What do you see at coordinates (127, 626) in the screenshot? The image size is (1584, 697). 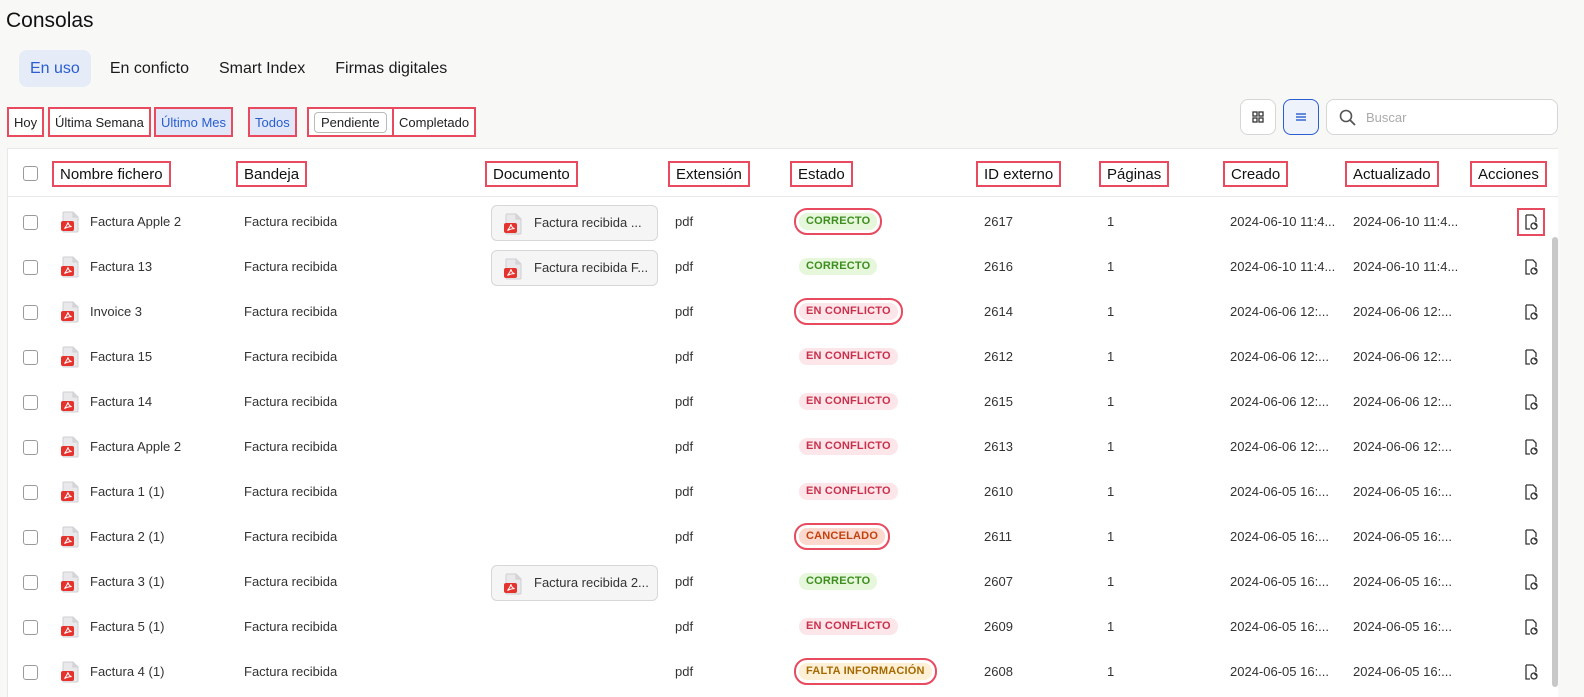 I see `file-name: Factura 5 (1)` at bounding box center [127, 626].